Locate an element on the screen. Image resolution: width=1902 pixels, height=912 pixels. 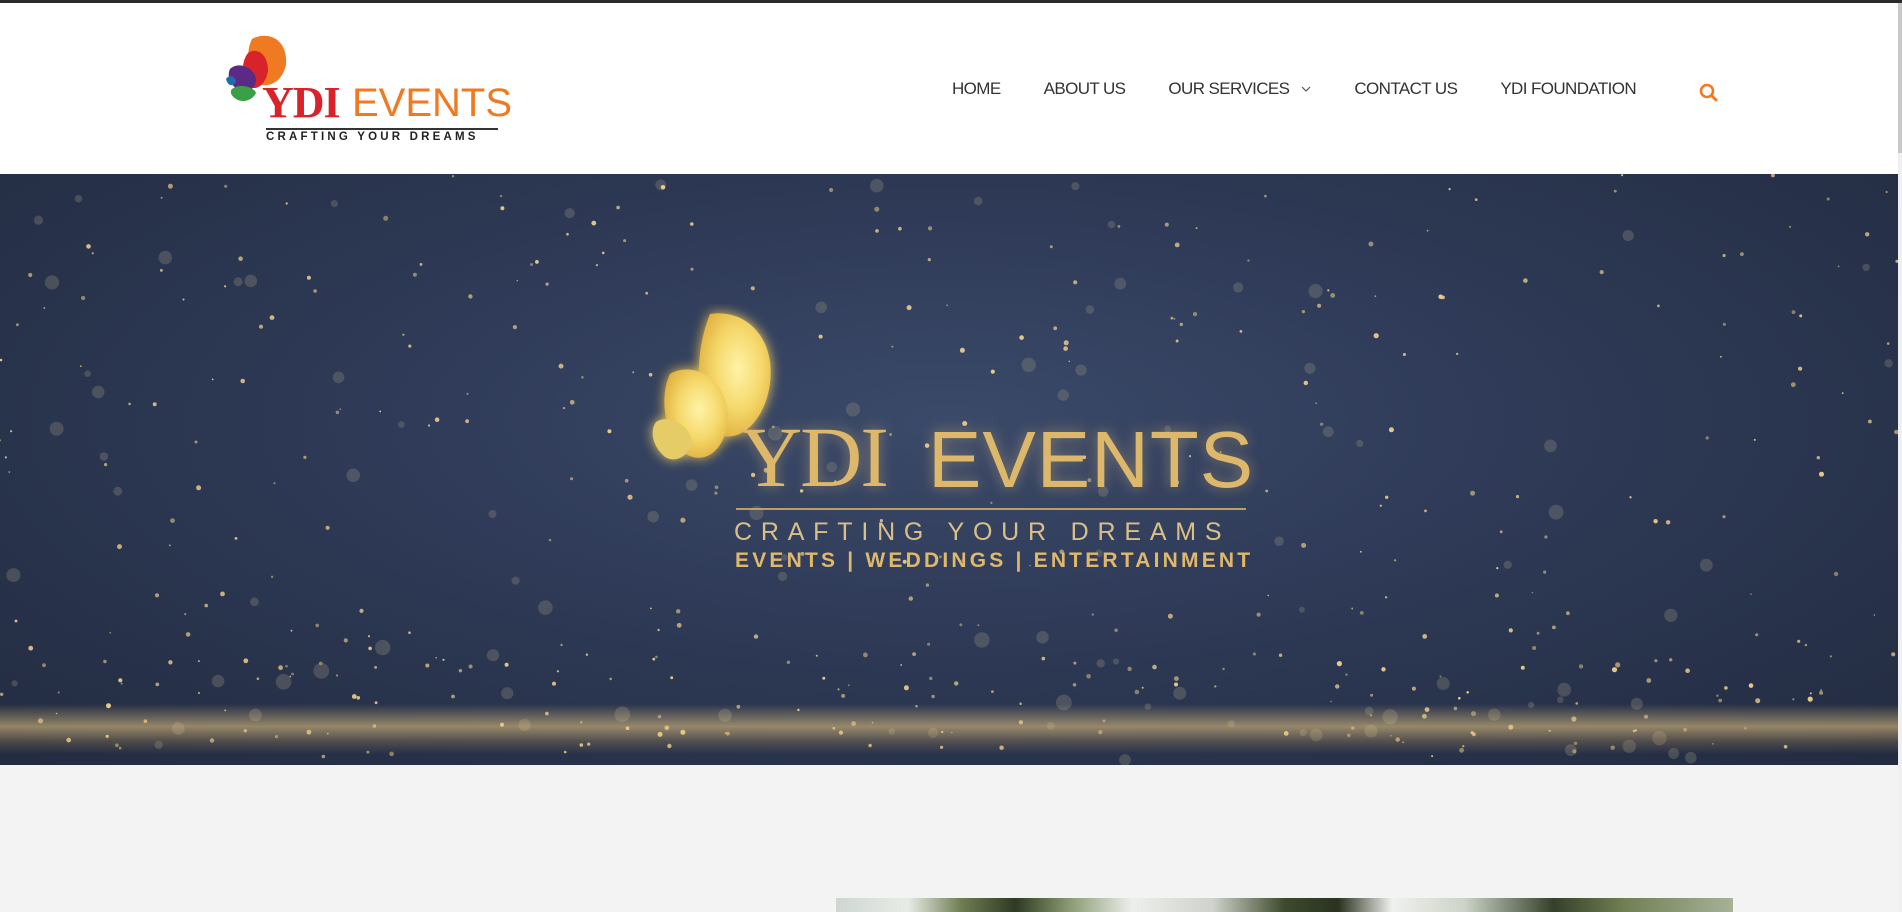
nav-label: CONTACT US is located at coordinates (1406, 88).